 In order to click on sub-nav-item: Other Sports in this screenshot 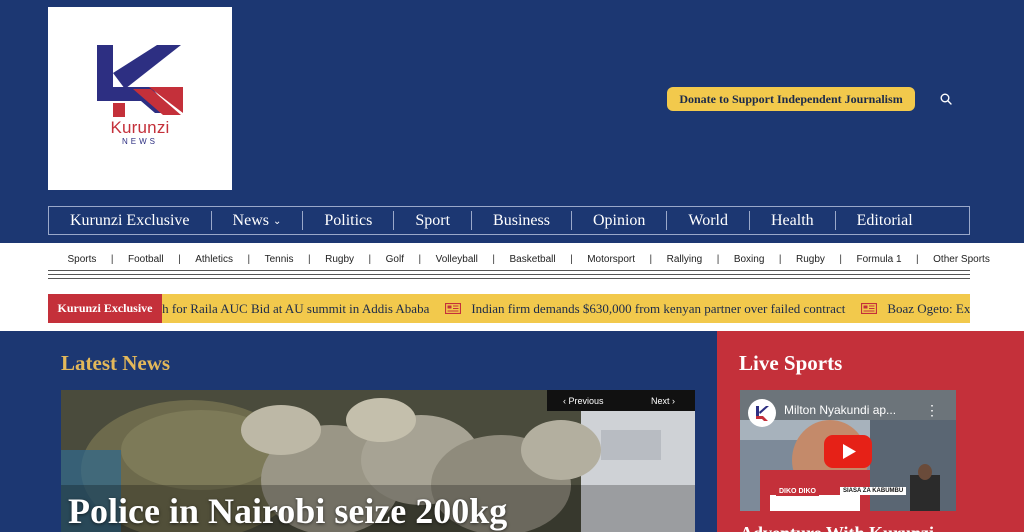, I will do `click(962, 259)`.